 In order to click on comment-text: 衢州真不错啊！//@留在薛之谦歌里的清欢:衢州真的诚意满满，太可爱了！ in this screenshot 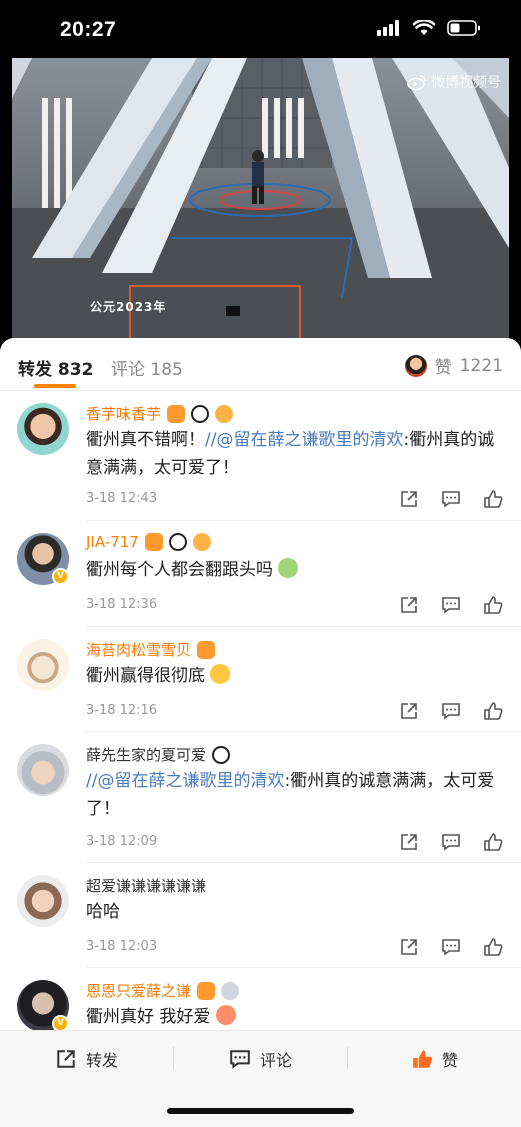, I will do `click(296, 454)`.